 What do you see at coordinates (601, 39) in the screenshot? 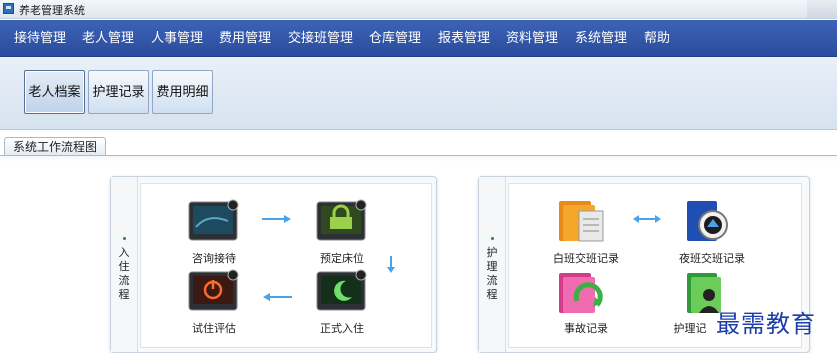
I see `menu-system: 系统管理` at bounding box center [601, 39].